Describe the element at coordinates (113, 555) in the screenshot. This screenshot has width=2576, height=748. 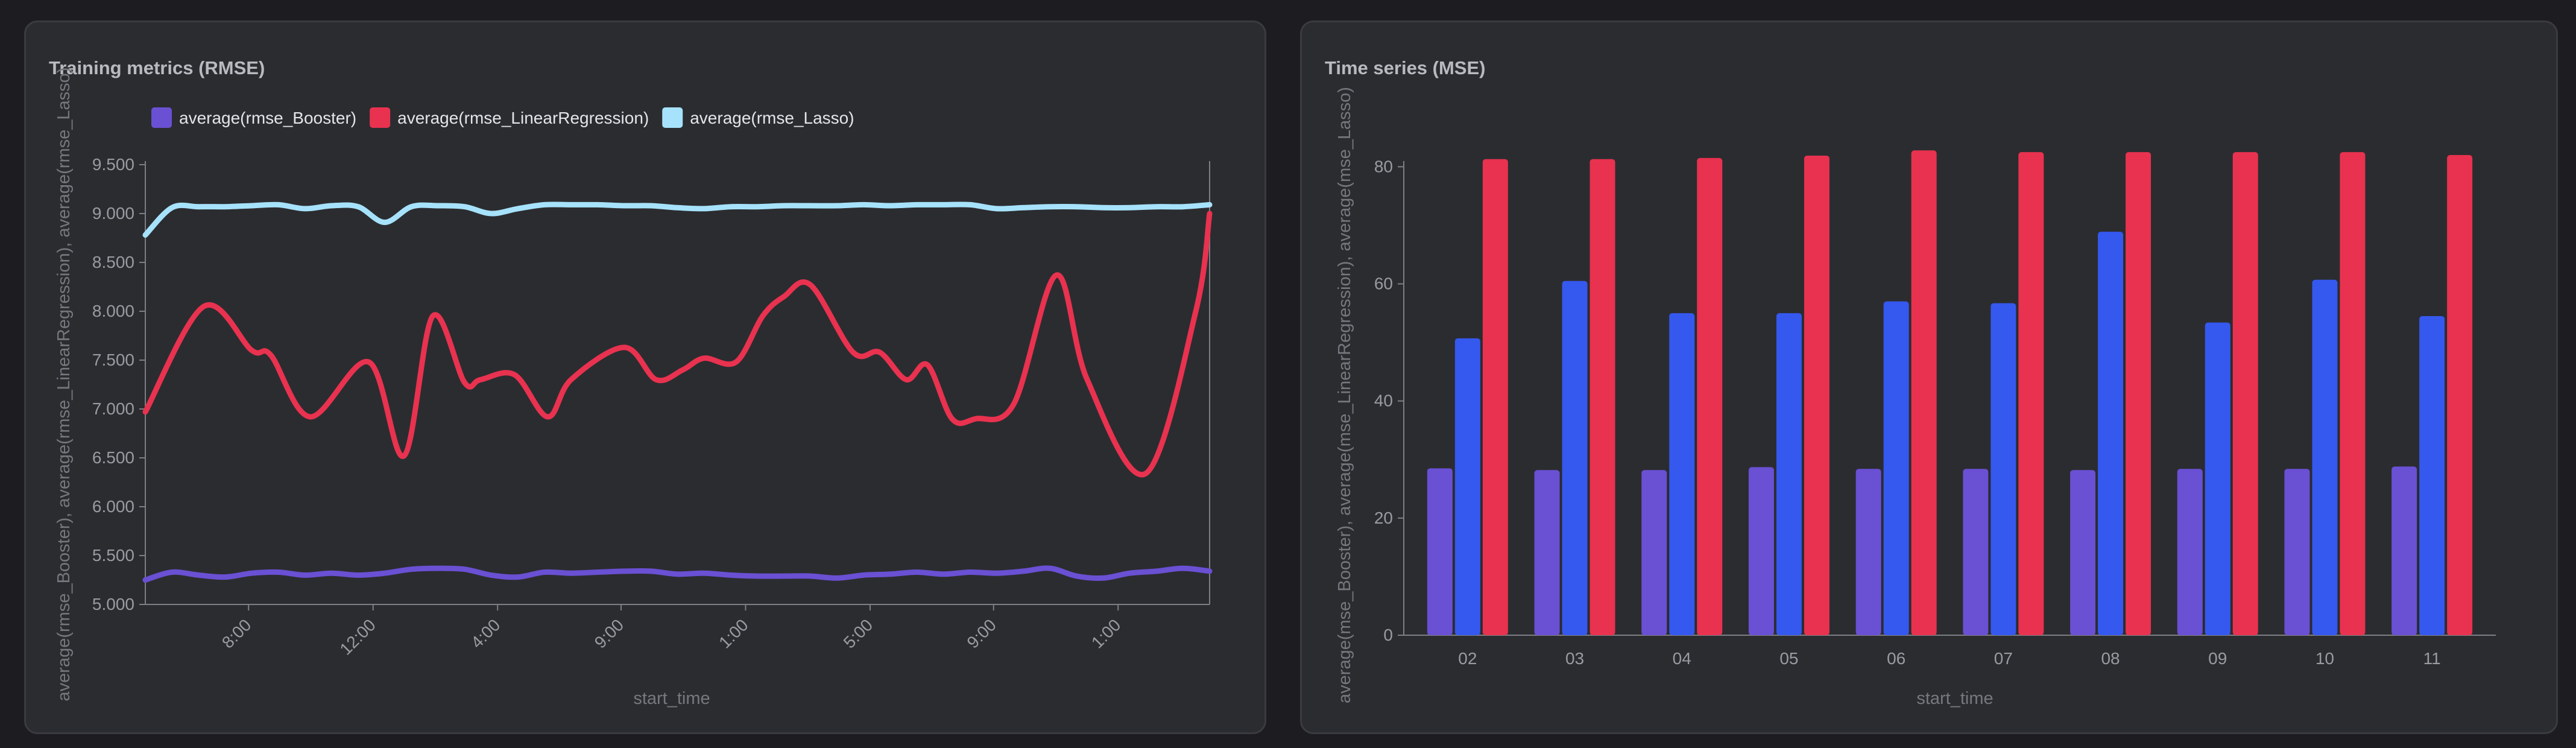
I see `y-tick-label: 5.500` at that location.